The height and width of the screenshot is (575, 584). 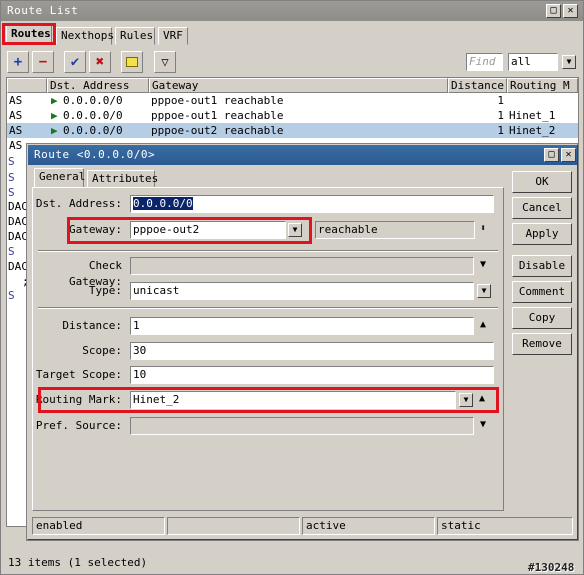 I want to click on status-enabled: enabled, so click(x=98, y=526).